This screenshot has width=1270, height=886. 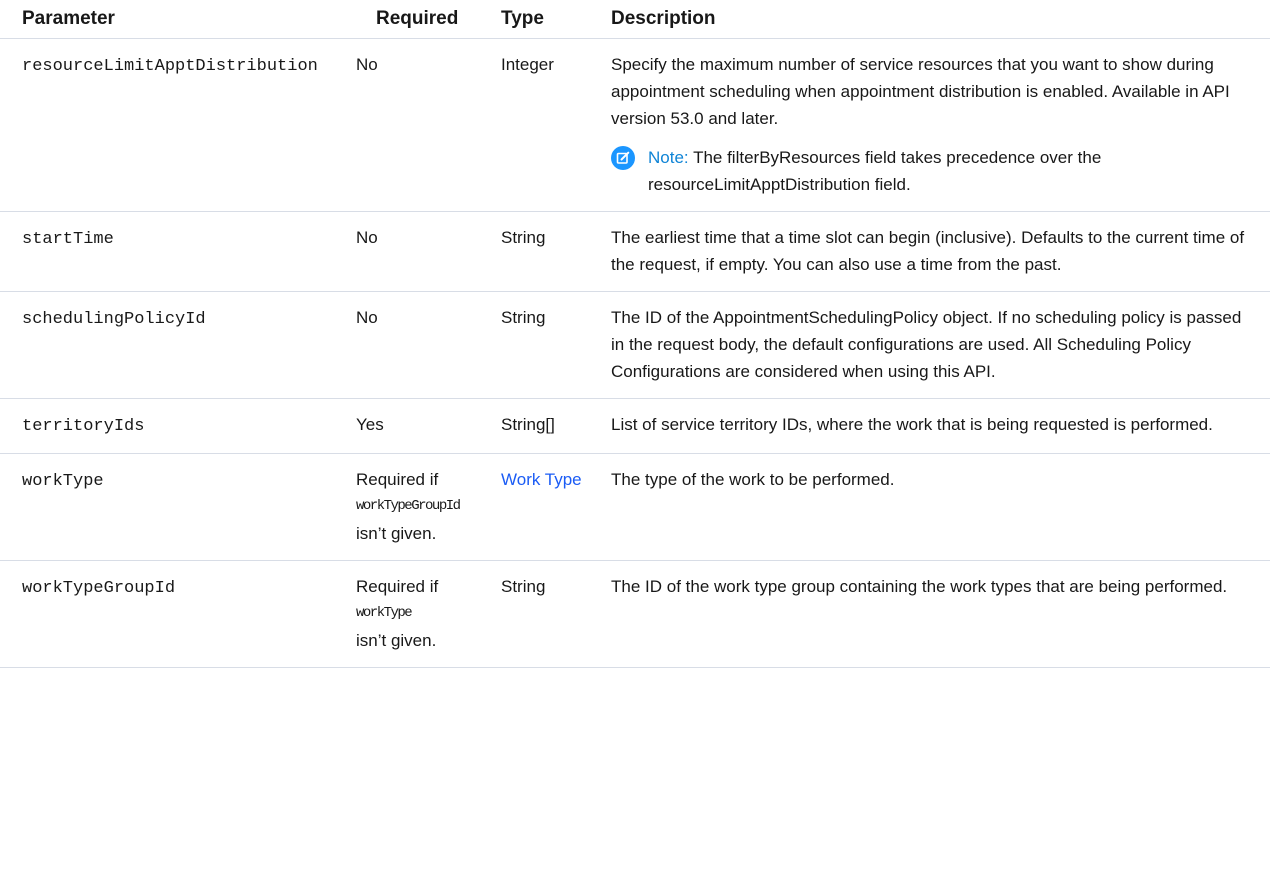 I want to click on header-description: Description, so click(x=935, y=19).